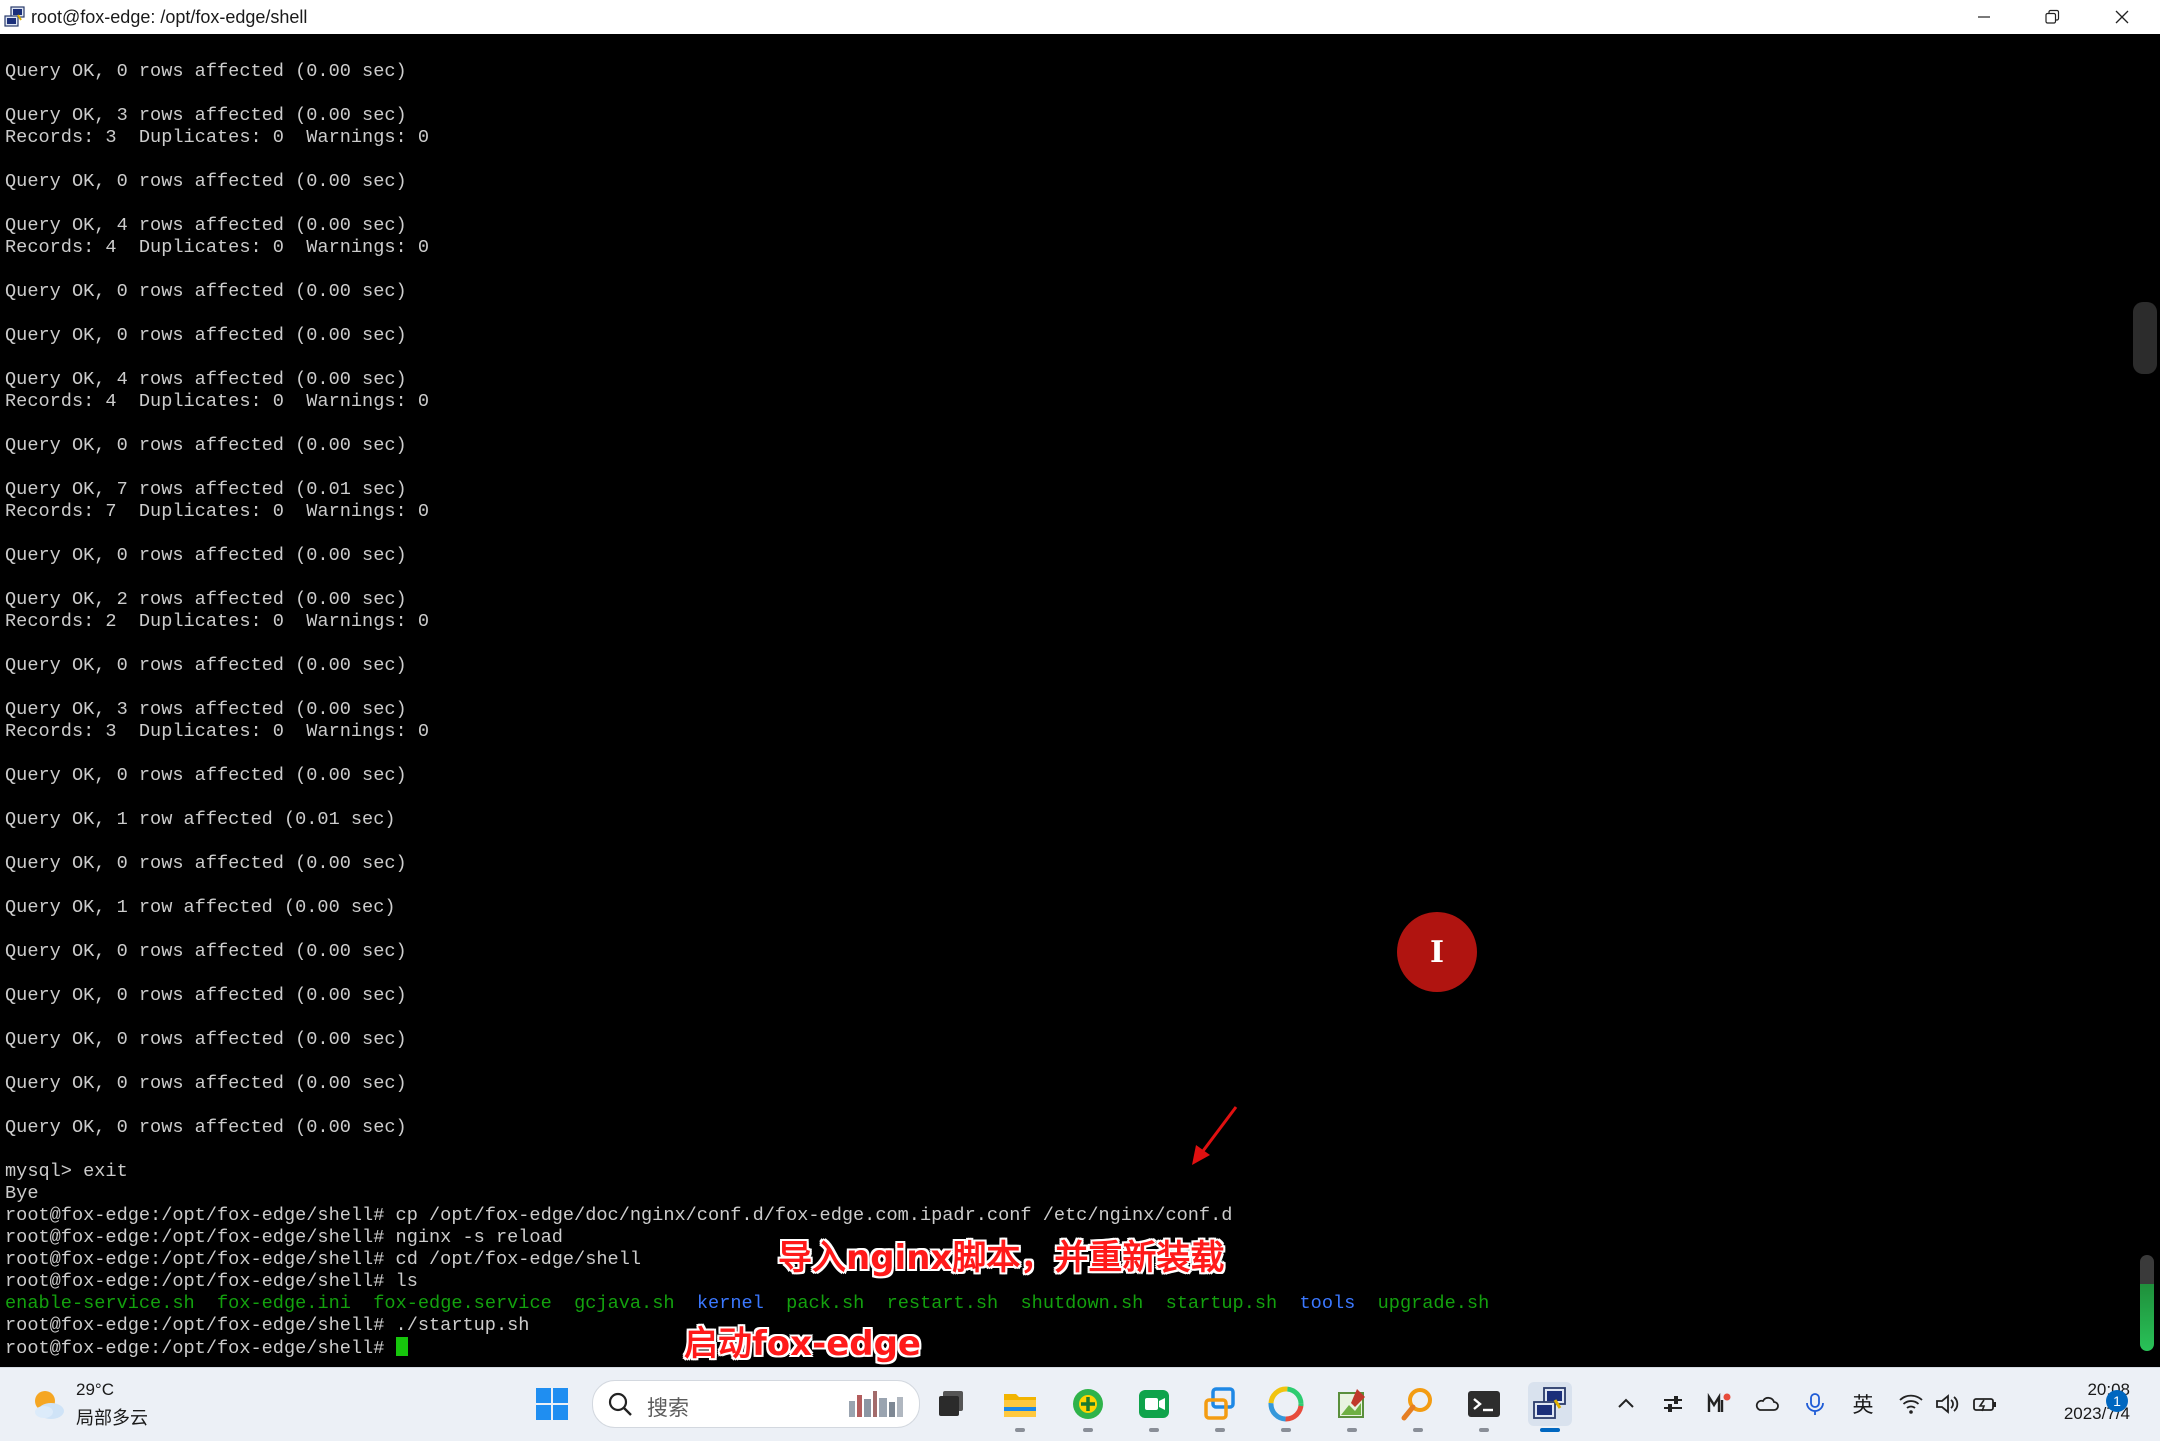 Image resolution: width=2160 pixels, height=1441 pixels. What do you see at coordinates (217, 731) in the screenshot?
I see `terminal-text: Records: 3 Duplicates: 0 Warnings: 0` at bounding box center [217, 731].